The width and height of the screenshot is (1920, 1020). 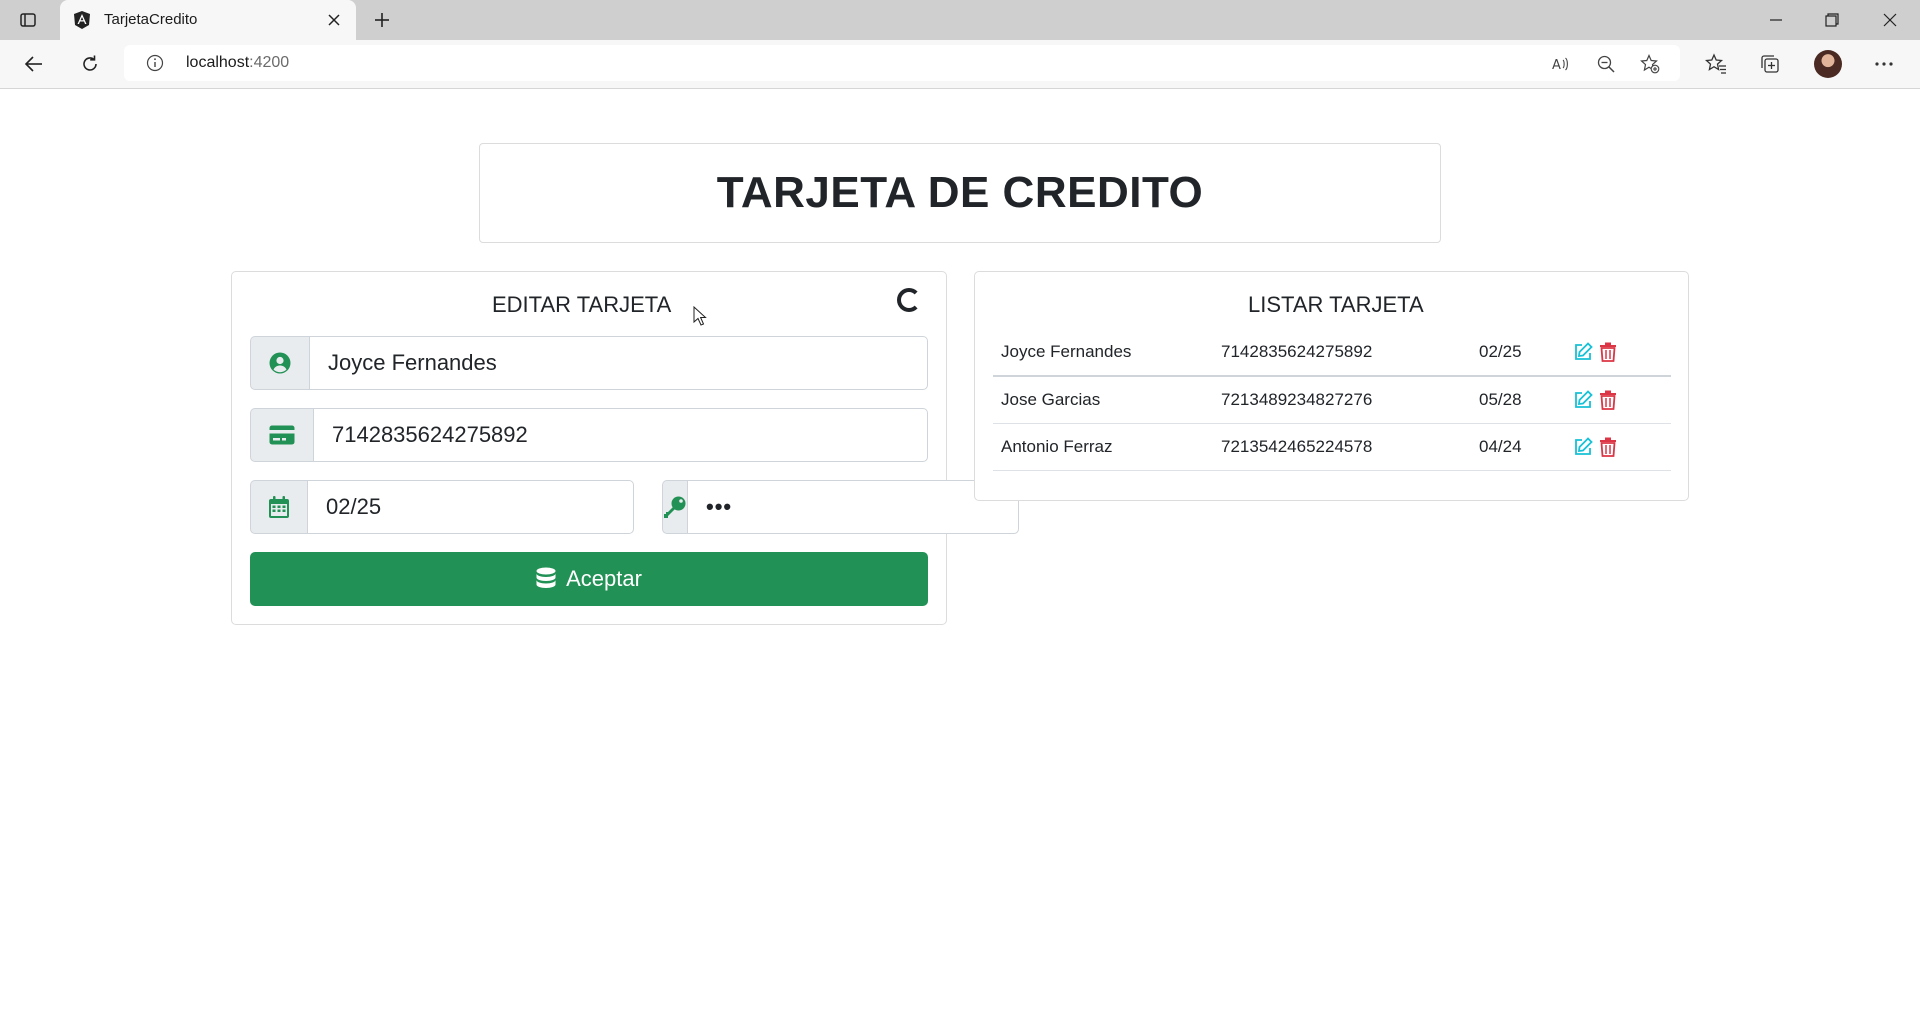 What do you see at coordinates (269, 62) in the screenshot?
I see `url-port: :4200` at bounding box center [269, 62].